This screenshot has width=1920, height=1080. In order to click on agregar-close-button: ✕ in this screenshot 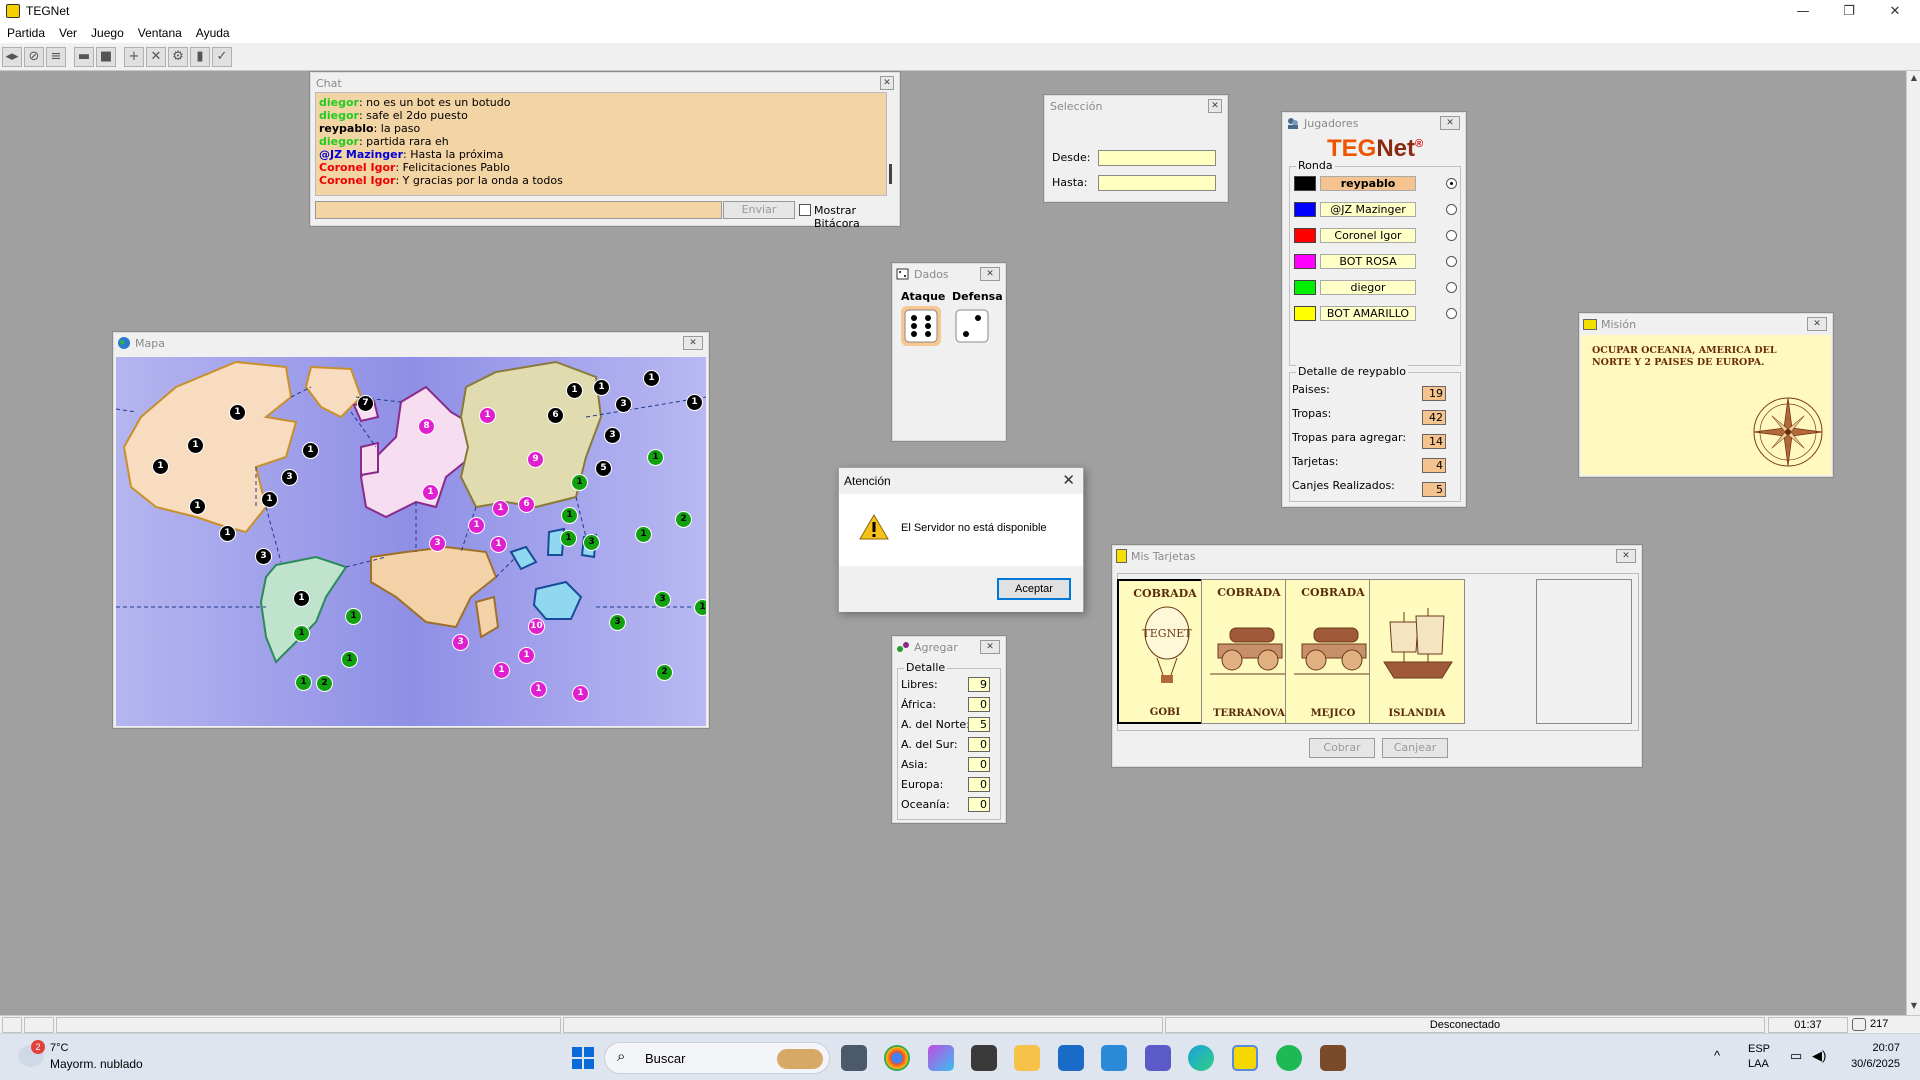, I will do `click(990, 647)`.